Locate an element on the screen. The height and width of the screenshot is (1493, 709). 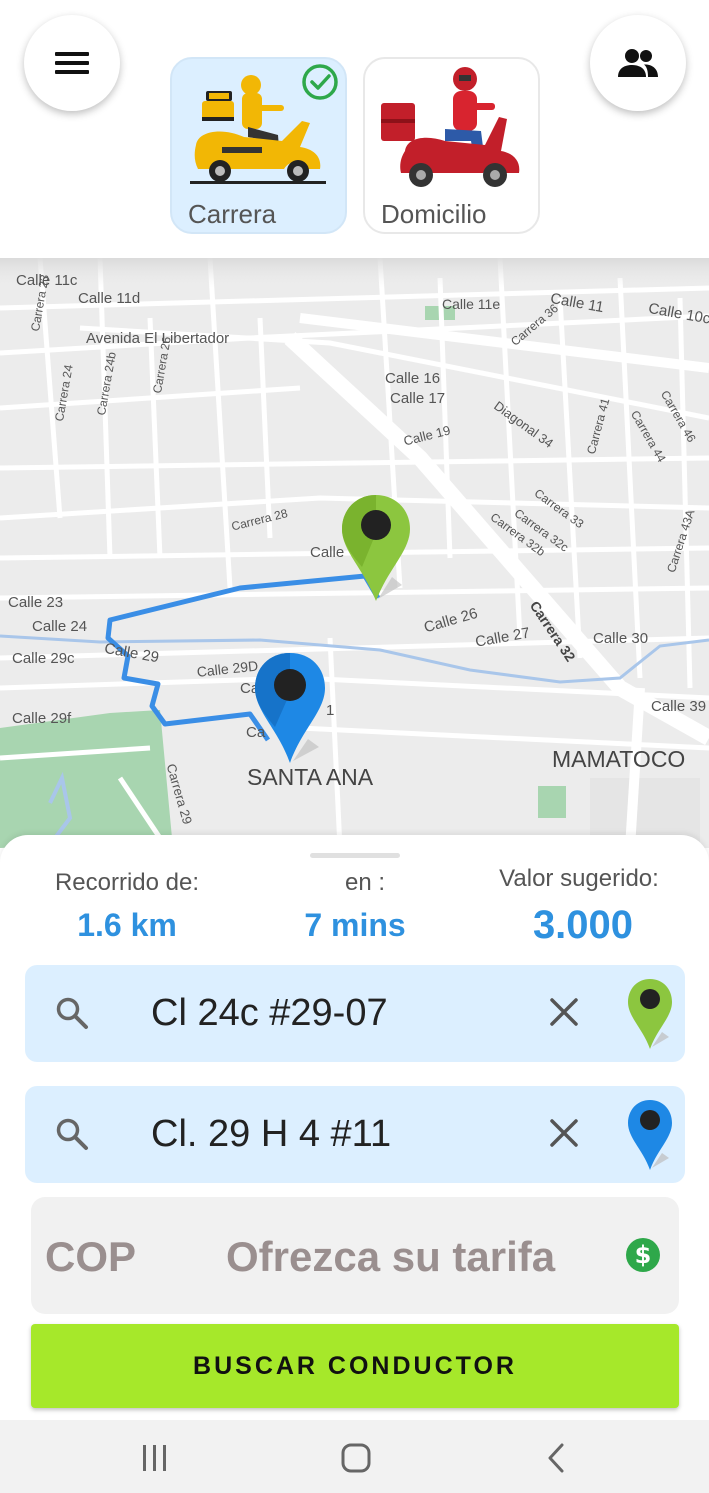
destination-address-field: Cl. 29 H 4 #11 is located at coordinates (355, 1134).